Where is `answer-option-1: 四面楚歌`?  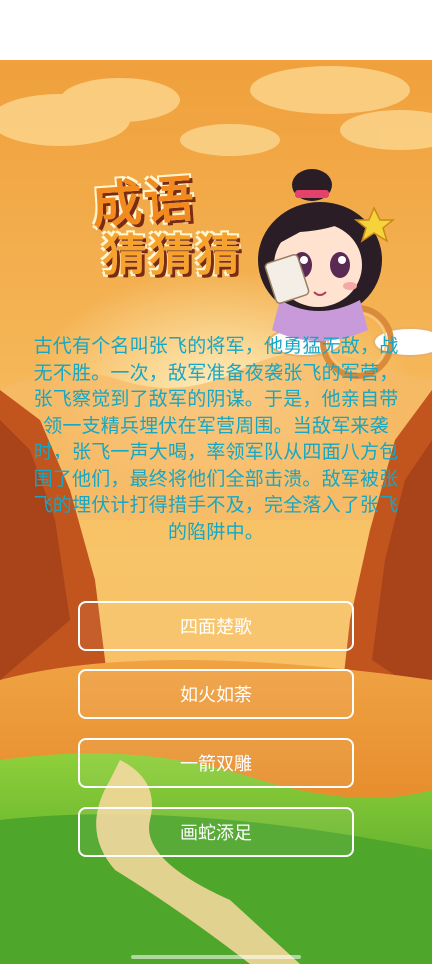
answer-option-1: 四面楚歌 is located at coordinates (216, 626).